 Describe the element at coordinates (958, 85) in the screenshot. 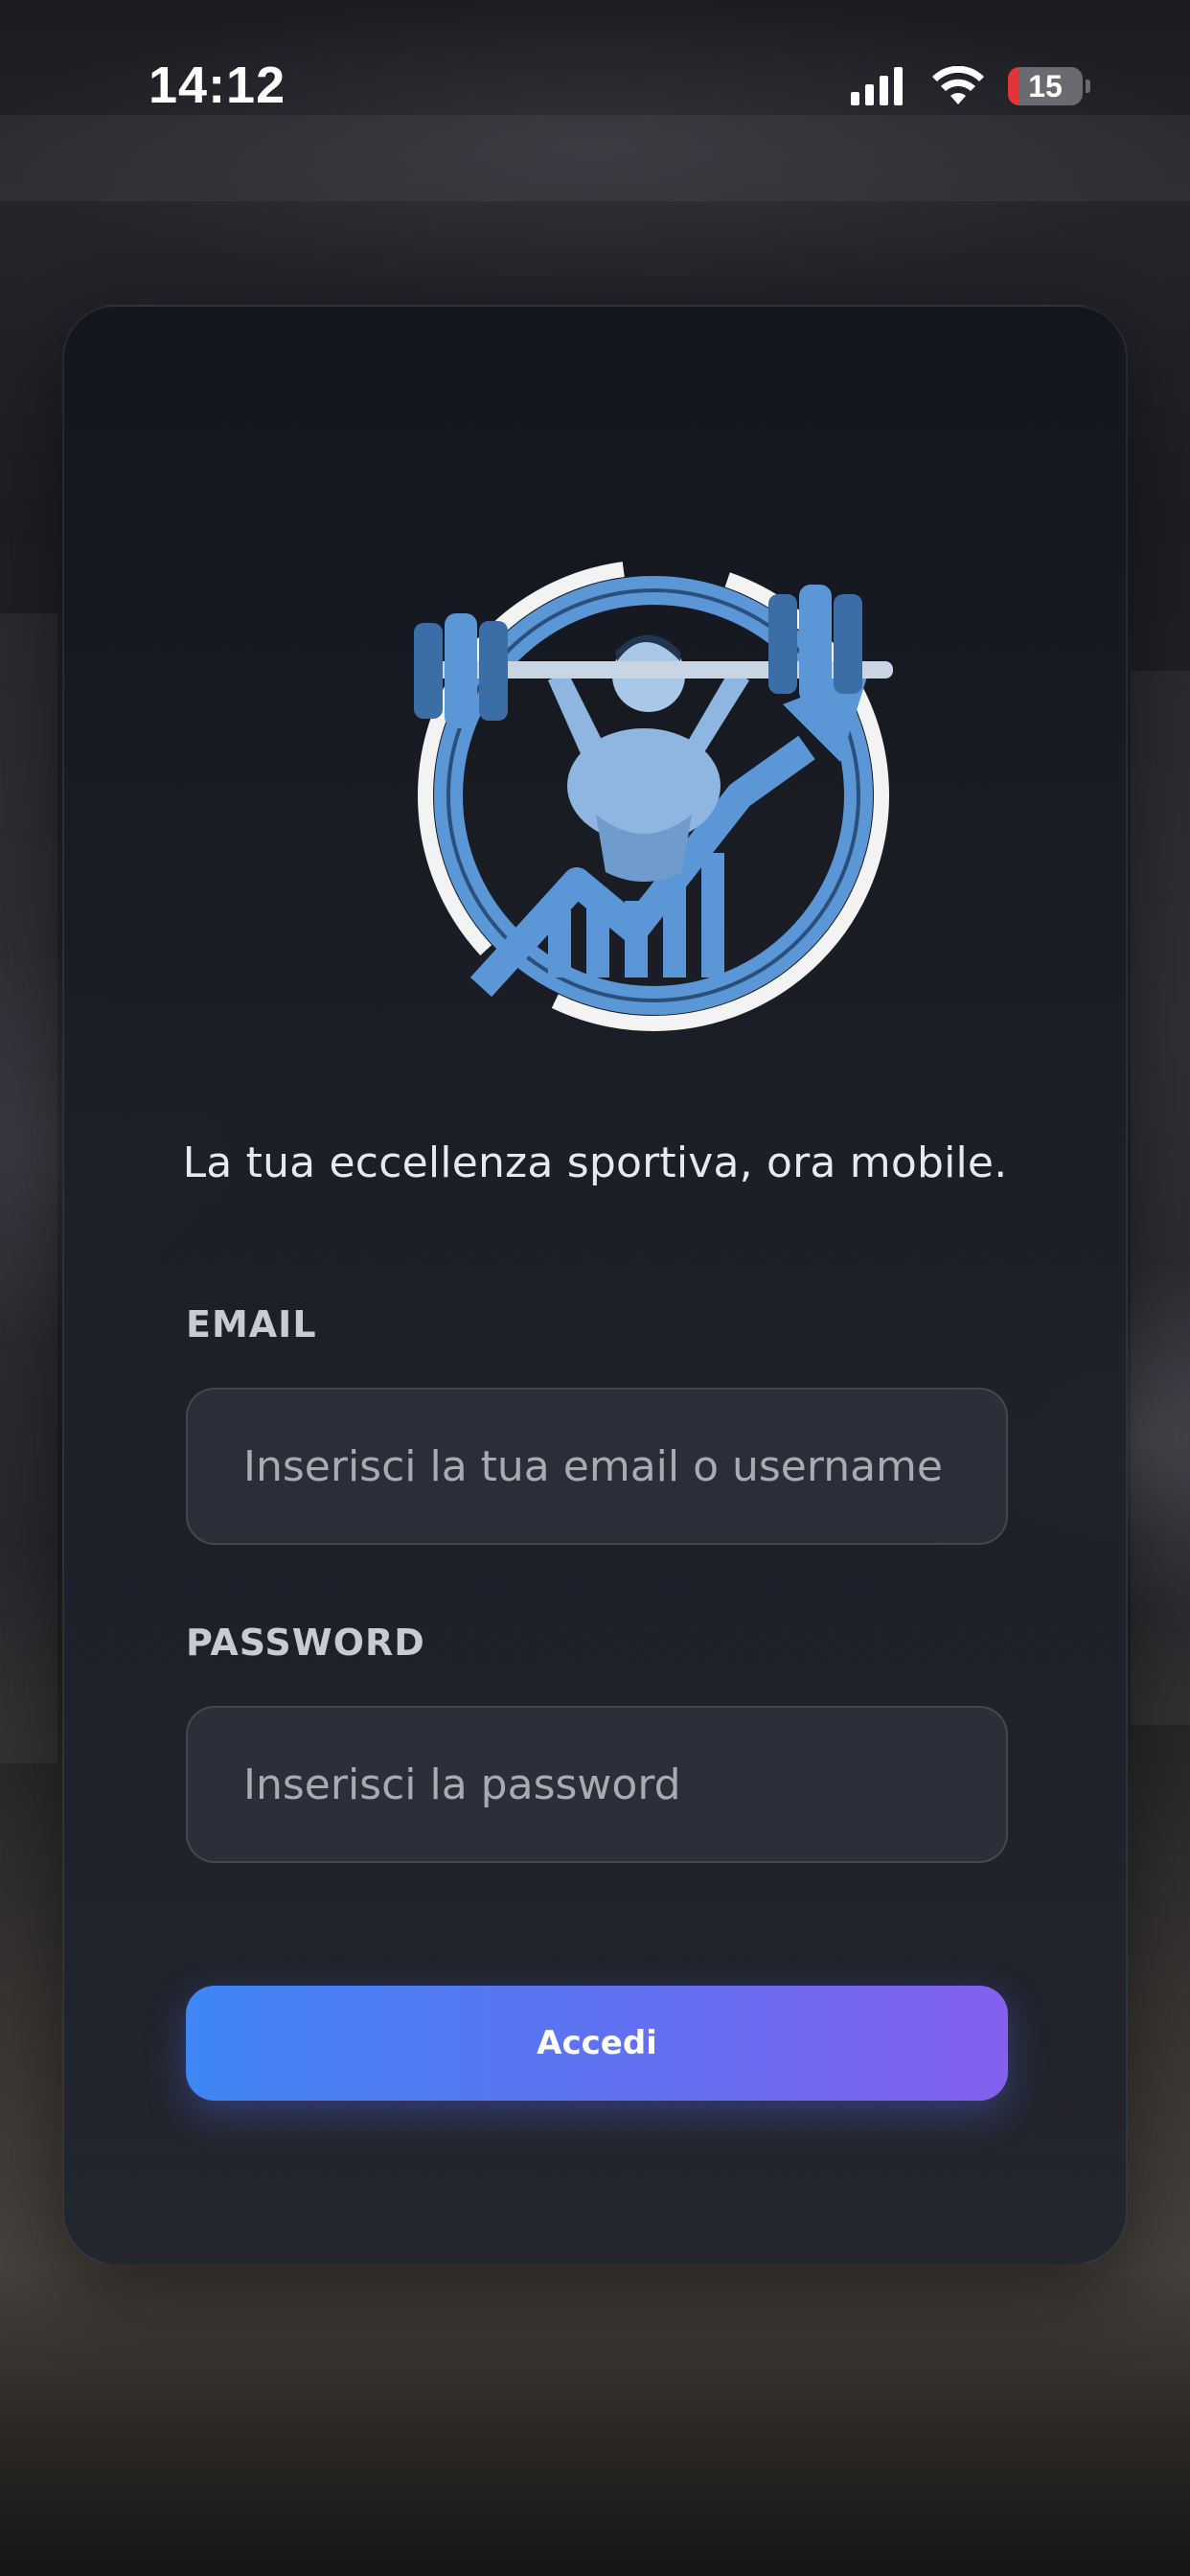

I see `wifi-icon` at that location.